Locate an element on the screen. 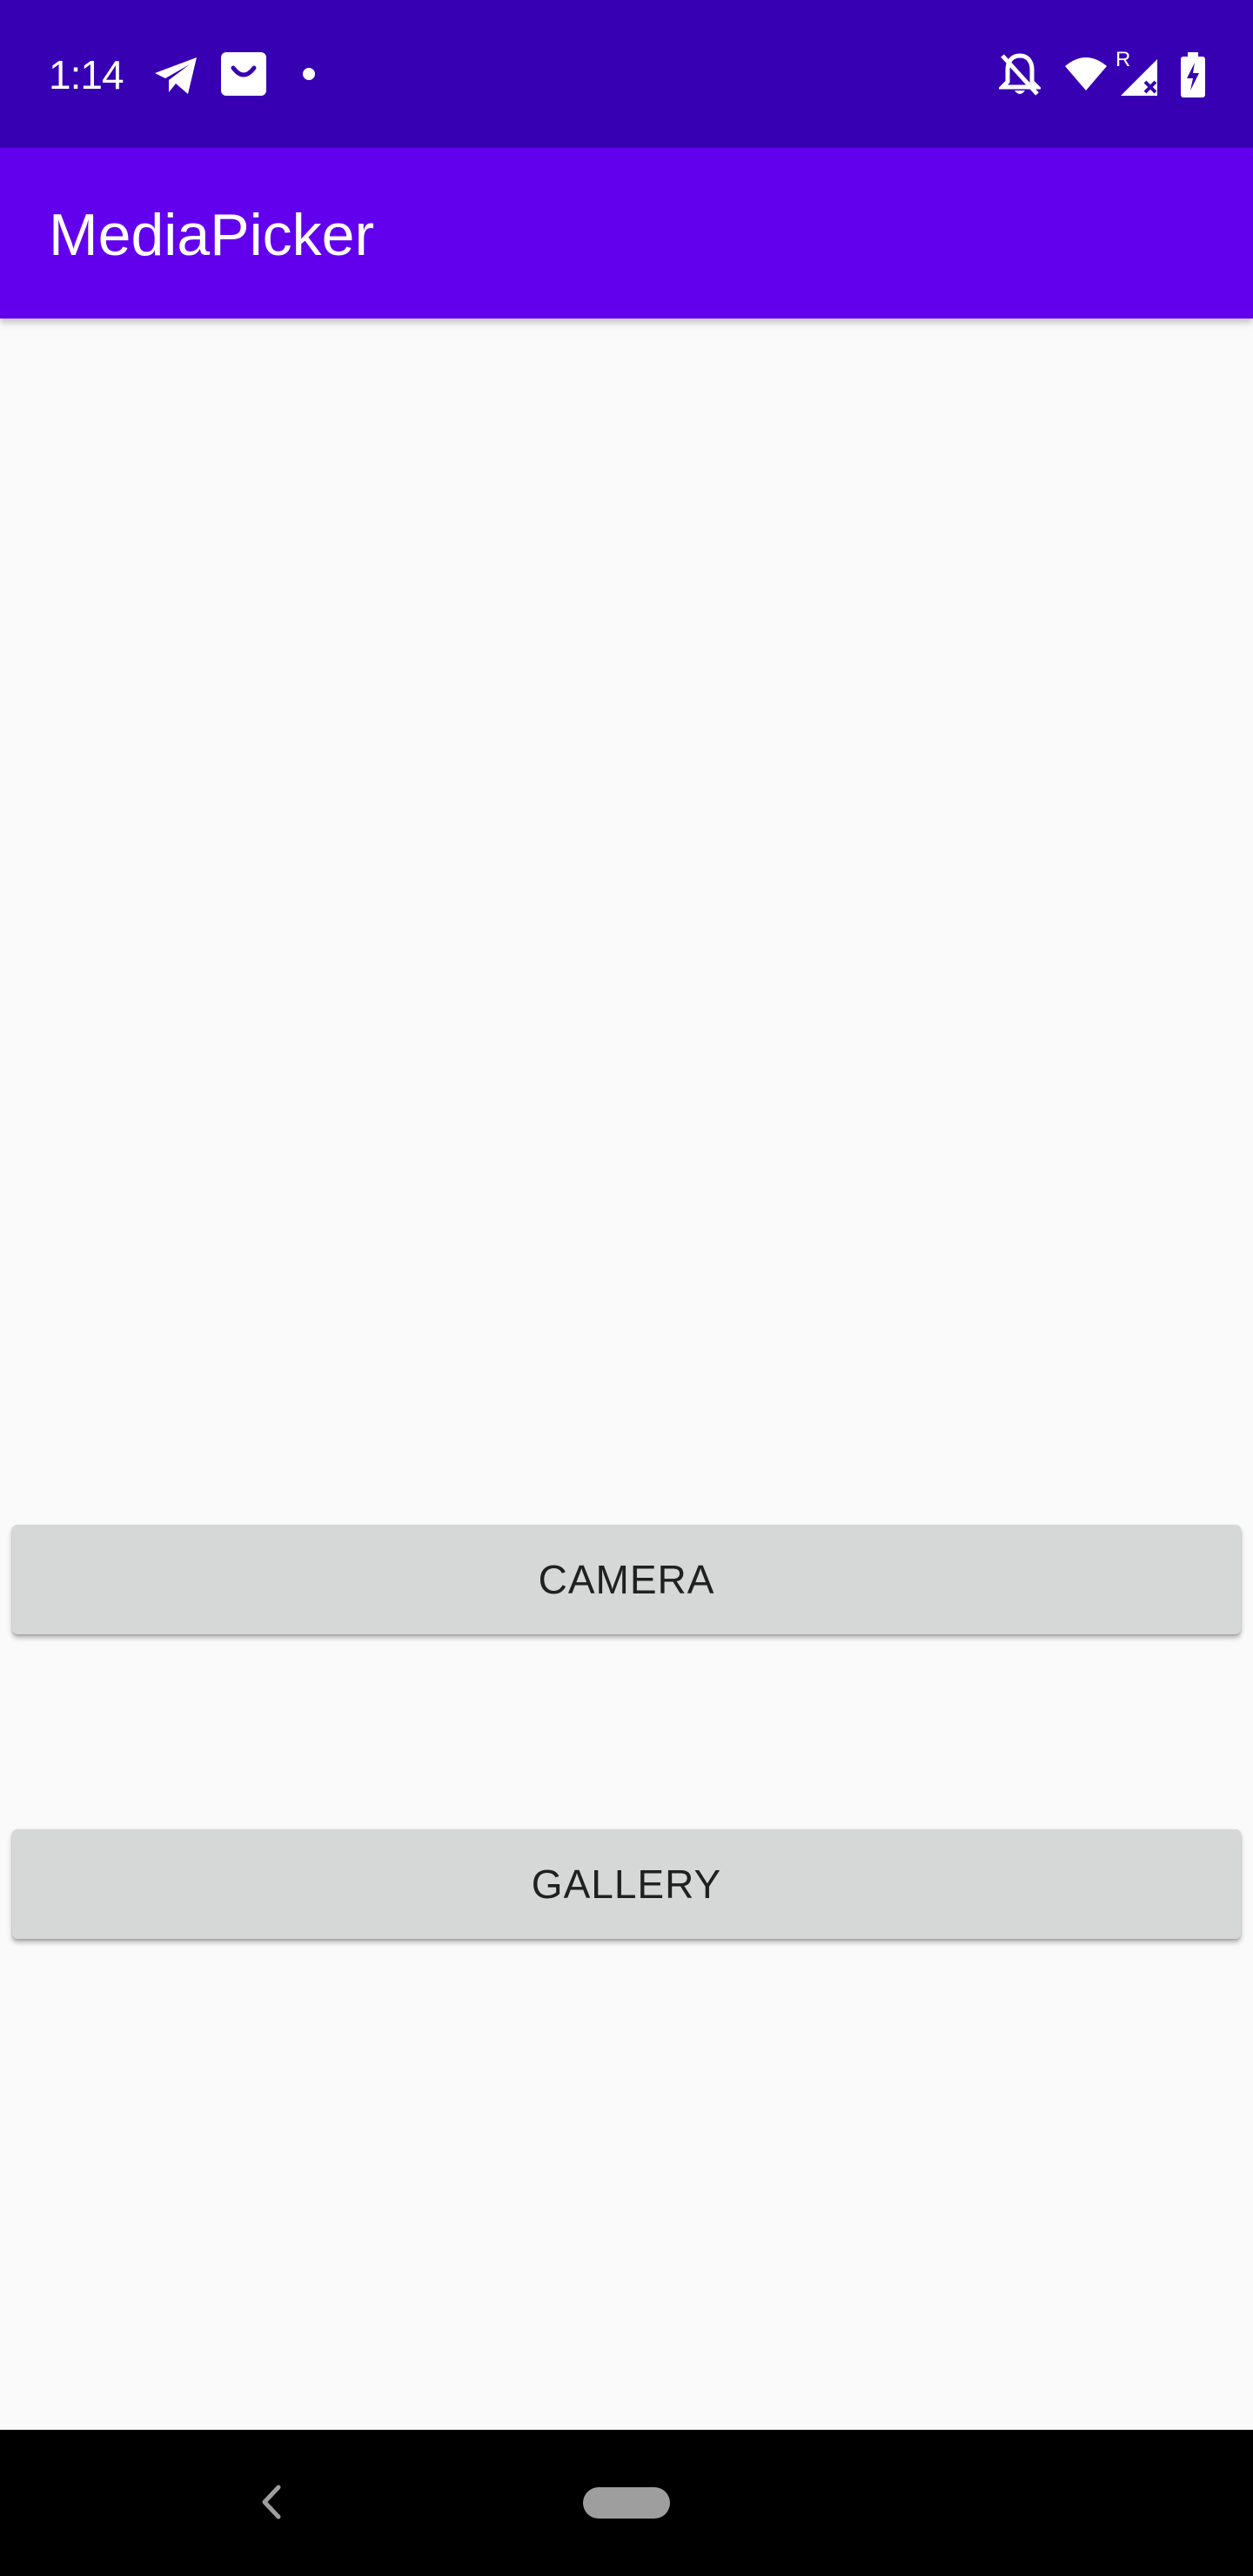 The height and width of the screenshot is (2576, 1253). app-bar: MediaPicker is located at coordinates (626, 234).